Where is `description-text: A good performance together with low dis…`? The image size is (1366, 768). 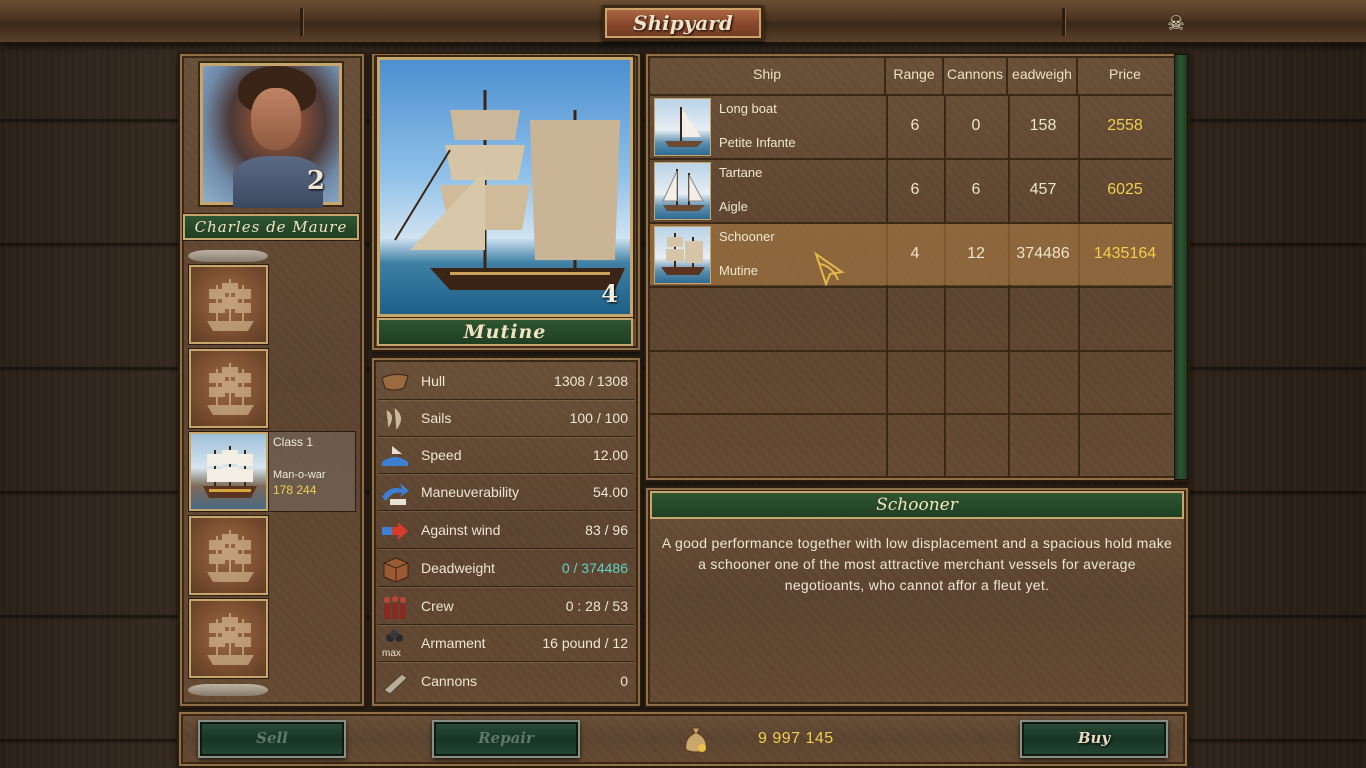
description-text: A good performance together with low dis… is located at coordinates (917, 564).